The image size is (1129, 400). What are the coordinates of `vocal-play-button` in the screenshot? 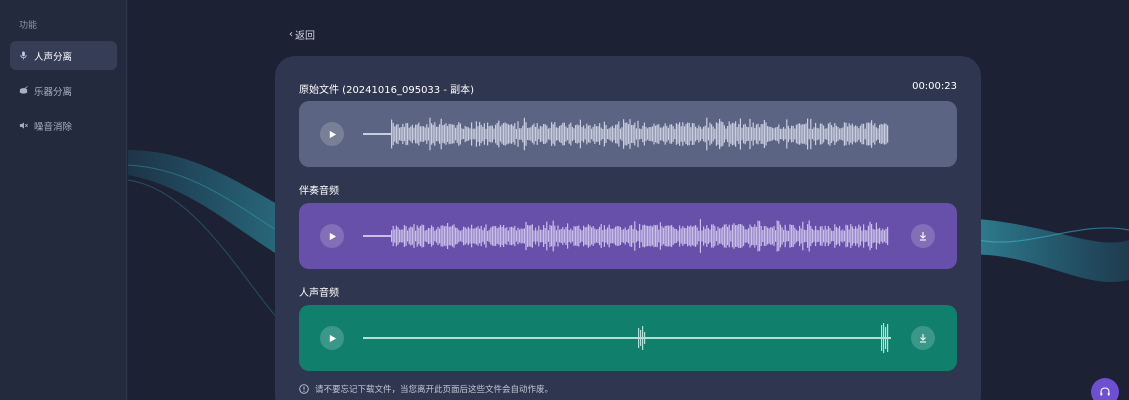 It's located at (332, 338).